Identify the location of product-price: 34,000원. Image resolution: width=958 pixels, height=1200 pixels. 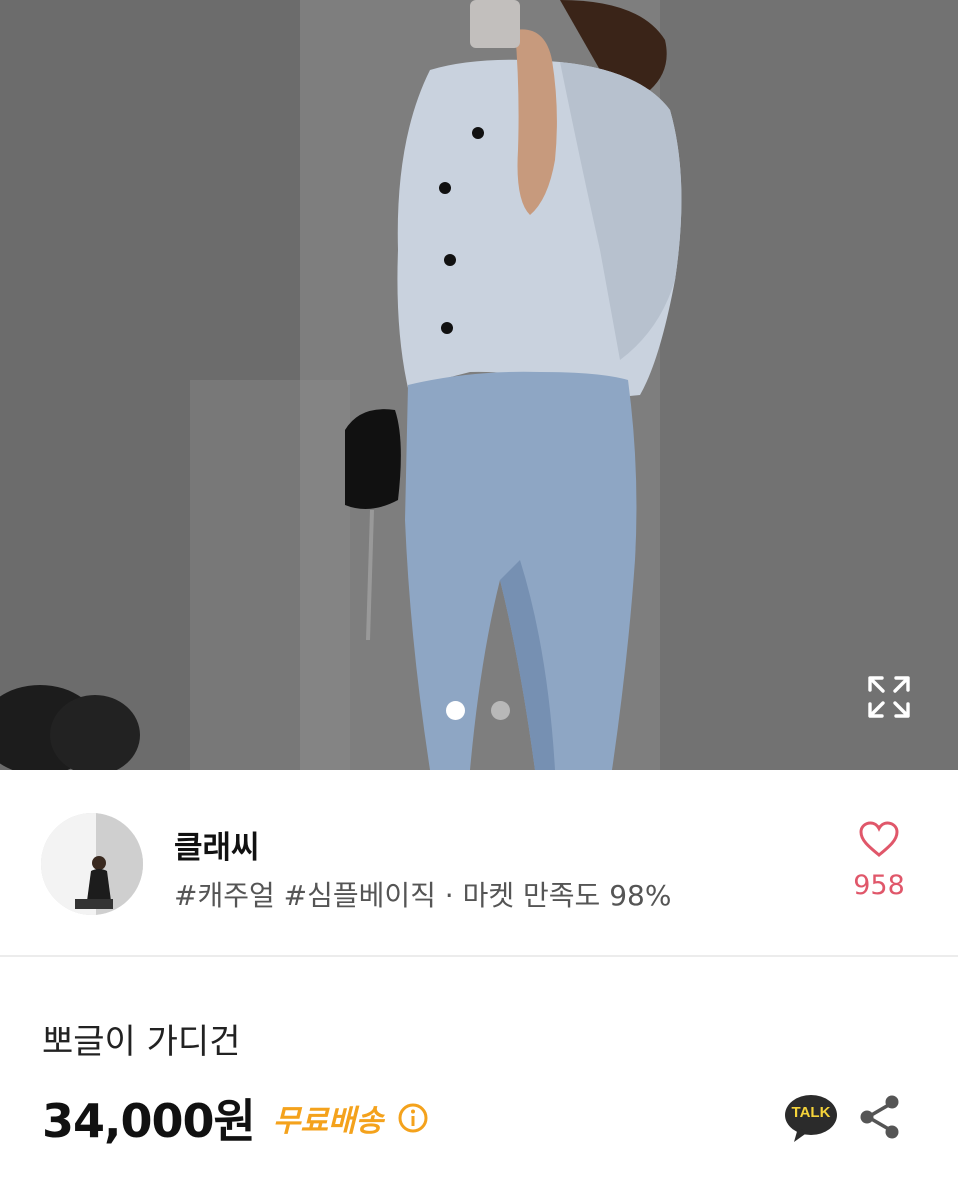
(149, 1121).